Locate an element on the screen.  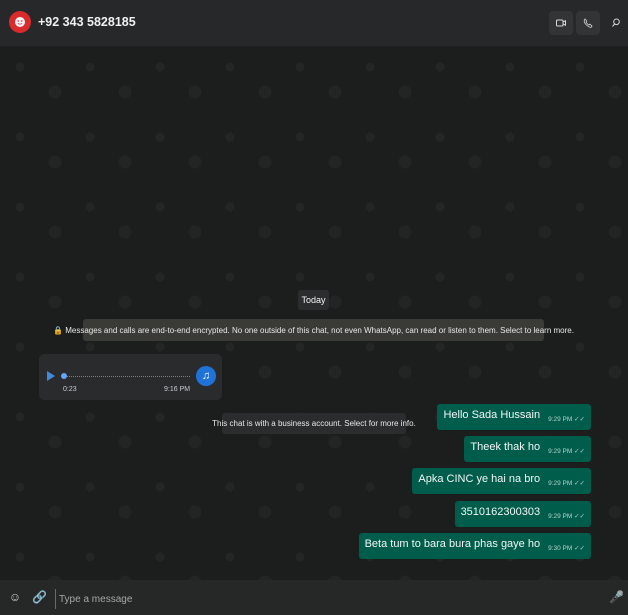
message-input is located at coordinates (323, 599).